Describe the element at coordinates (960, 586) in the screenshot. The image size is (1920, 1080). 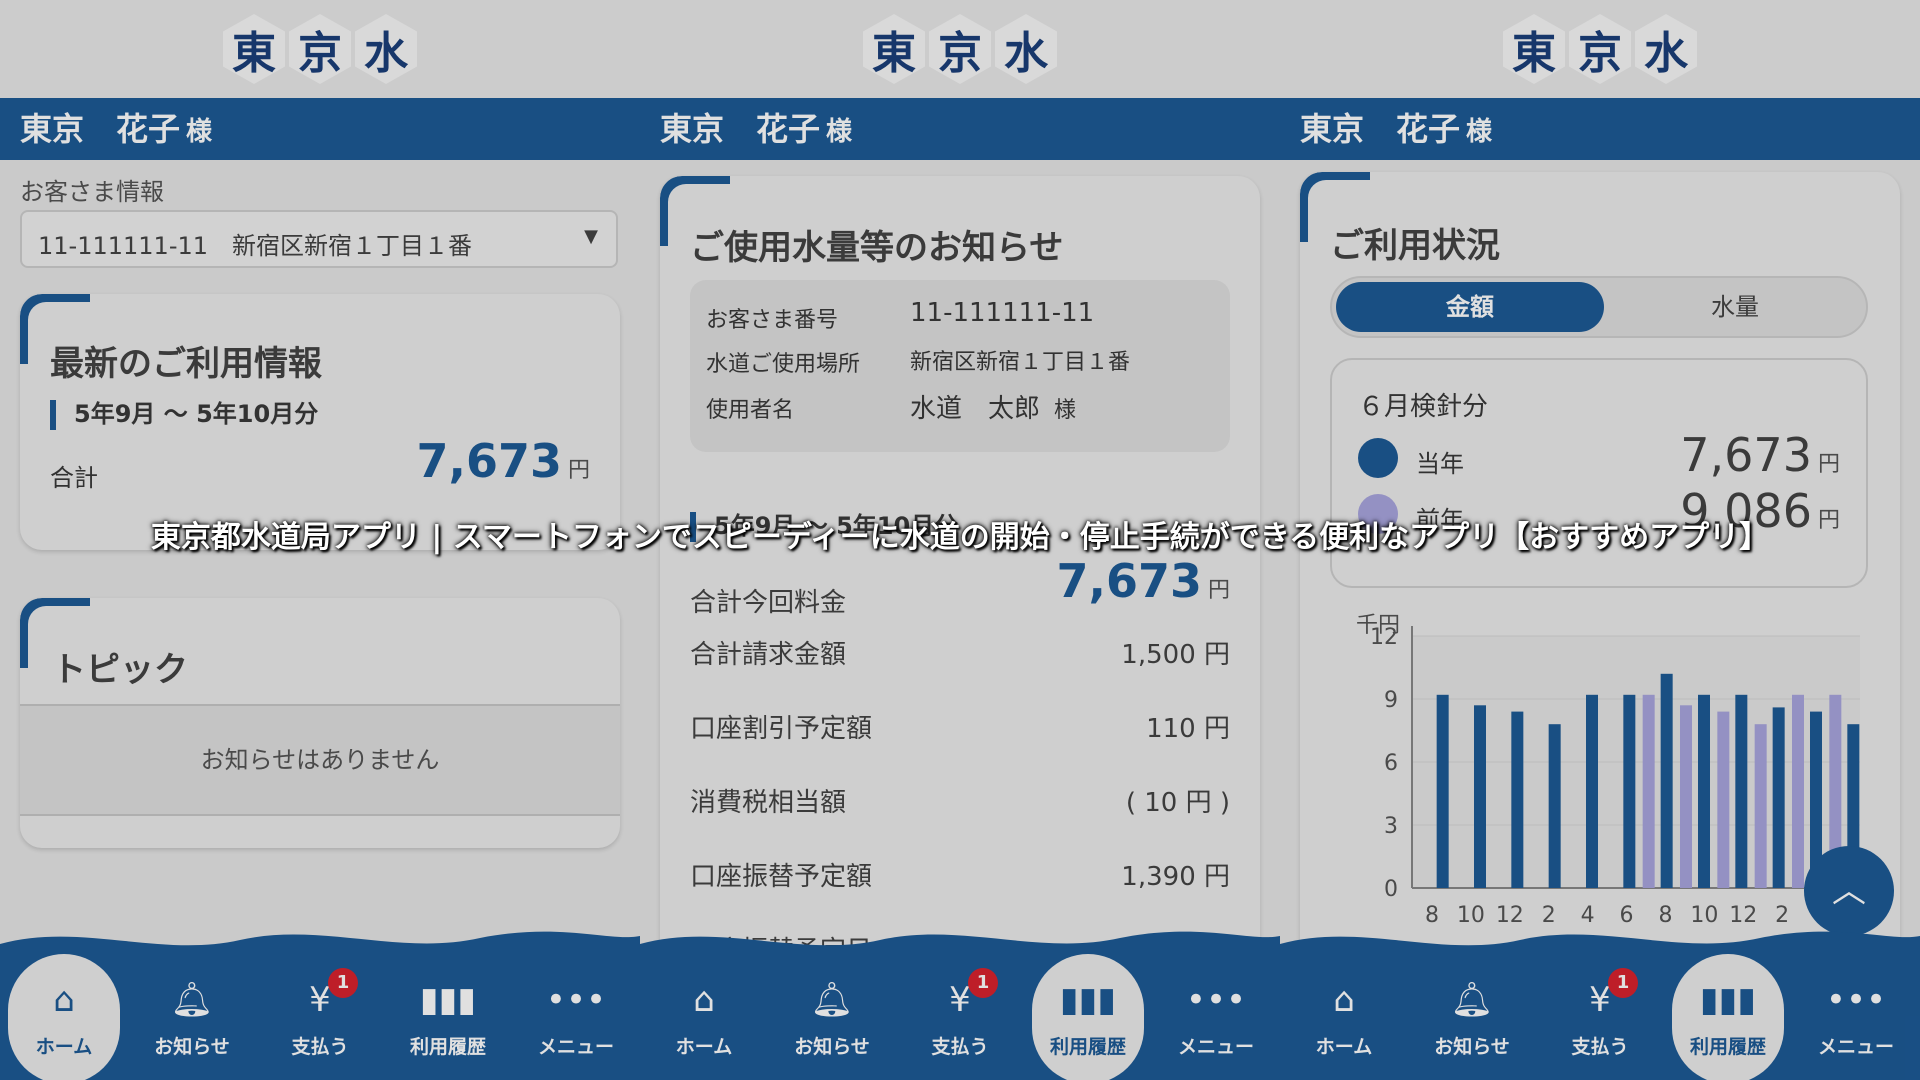
I see `current-total-row: 合計今回料金 7,673 円` at that location.